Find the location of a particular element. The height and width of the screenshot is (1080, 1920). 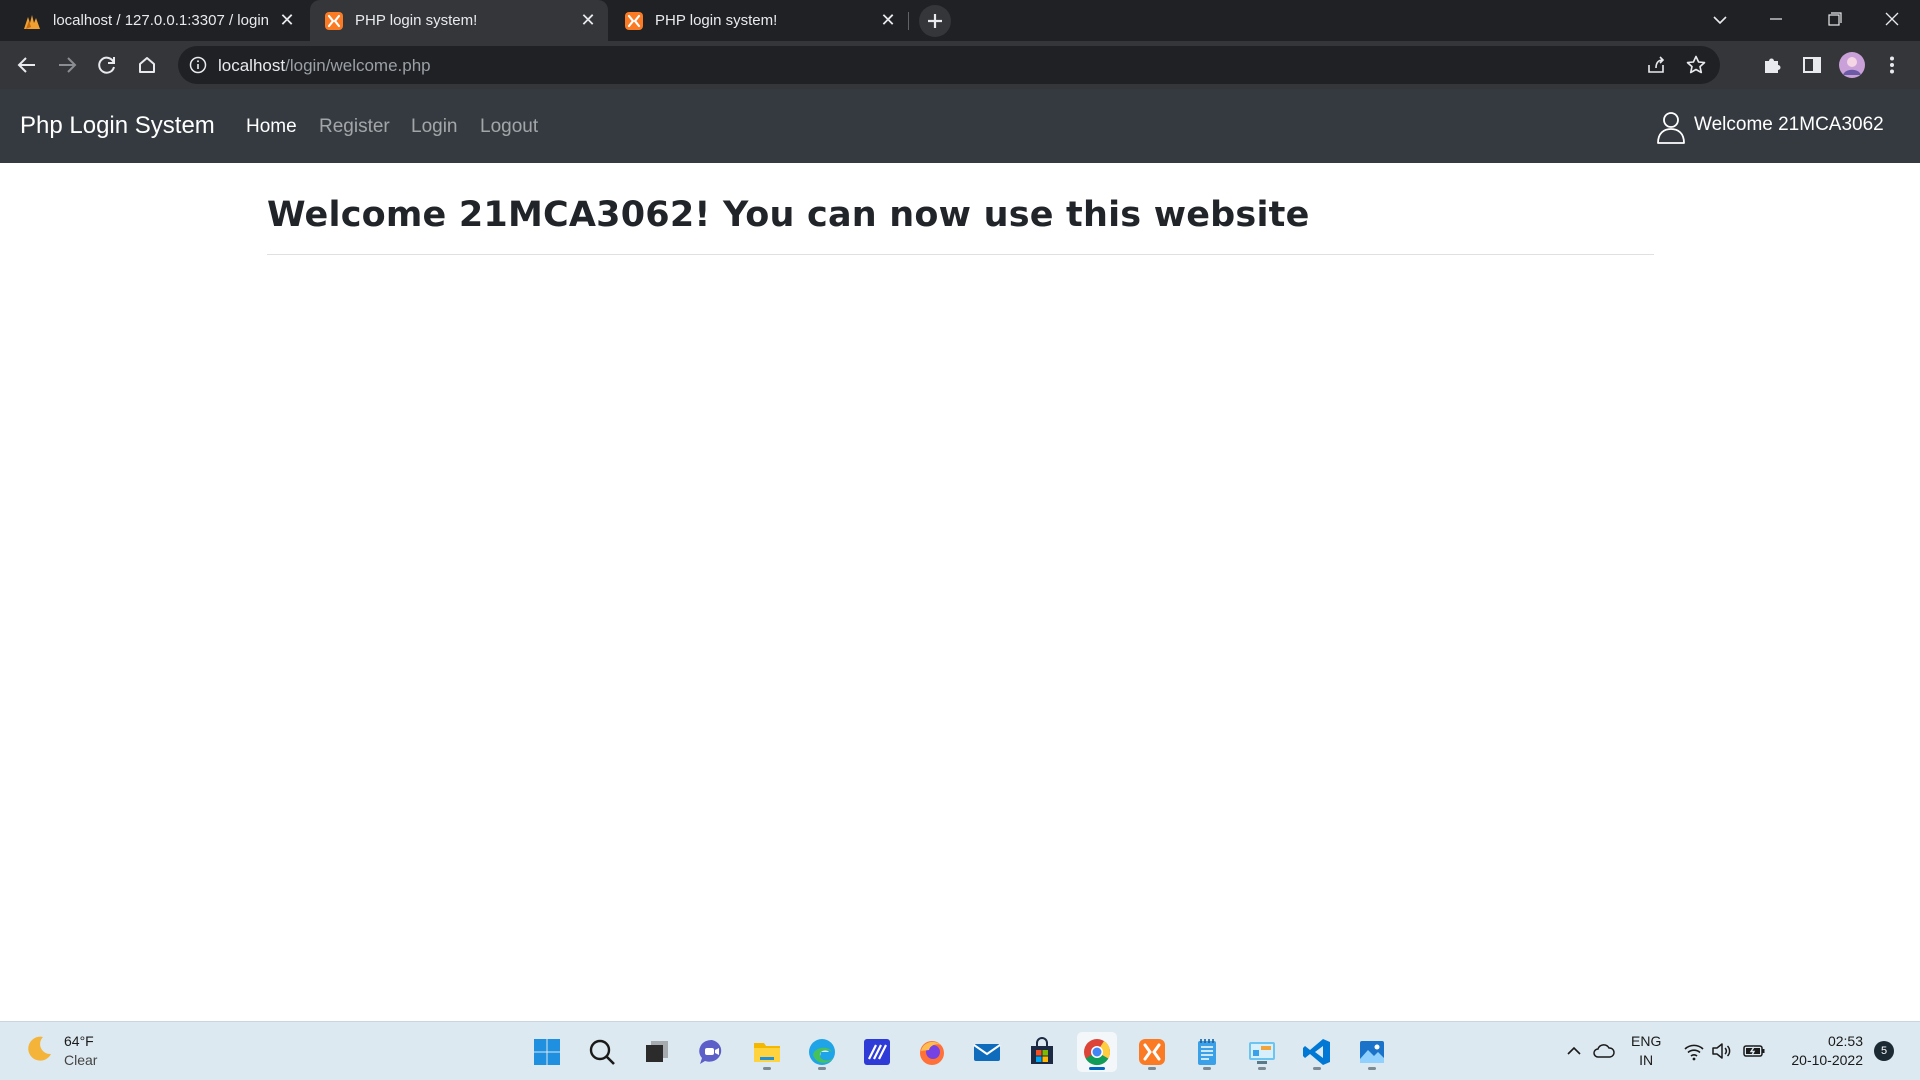

nav-link-logout: Logout is located at coordinates (509, 127).